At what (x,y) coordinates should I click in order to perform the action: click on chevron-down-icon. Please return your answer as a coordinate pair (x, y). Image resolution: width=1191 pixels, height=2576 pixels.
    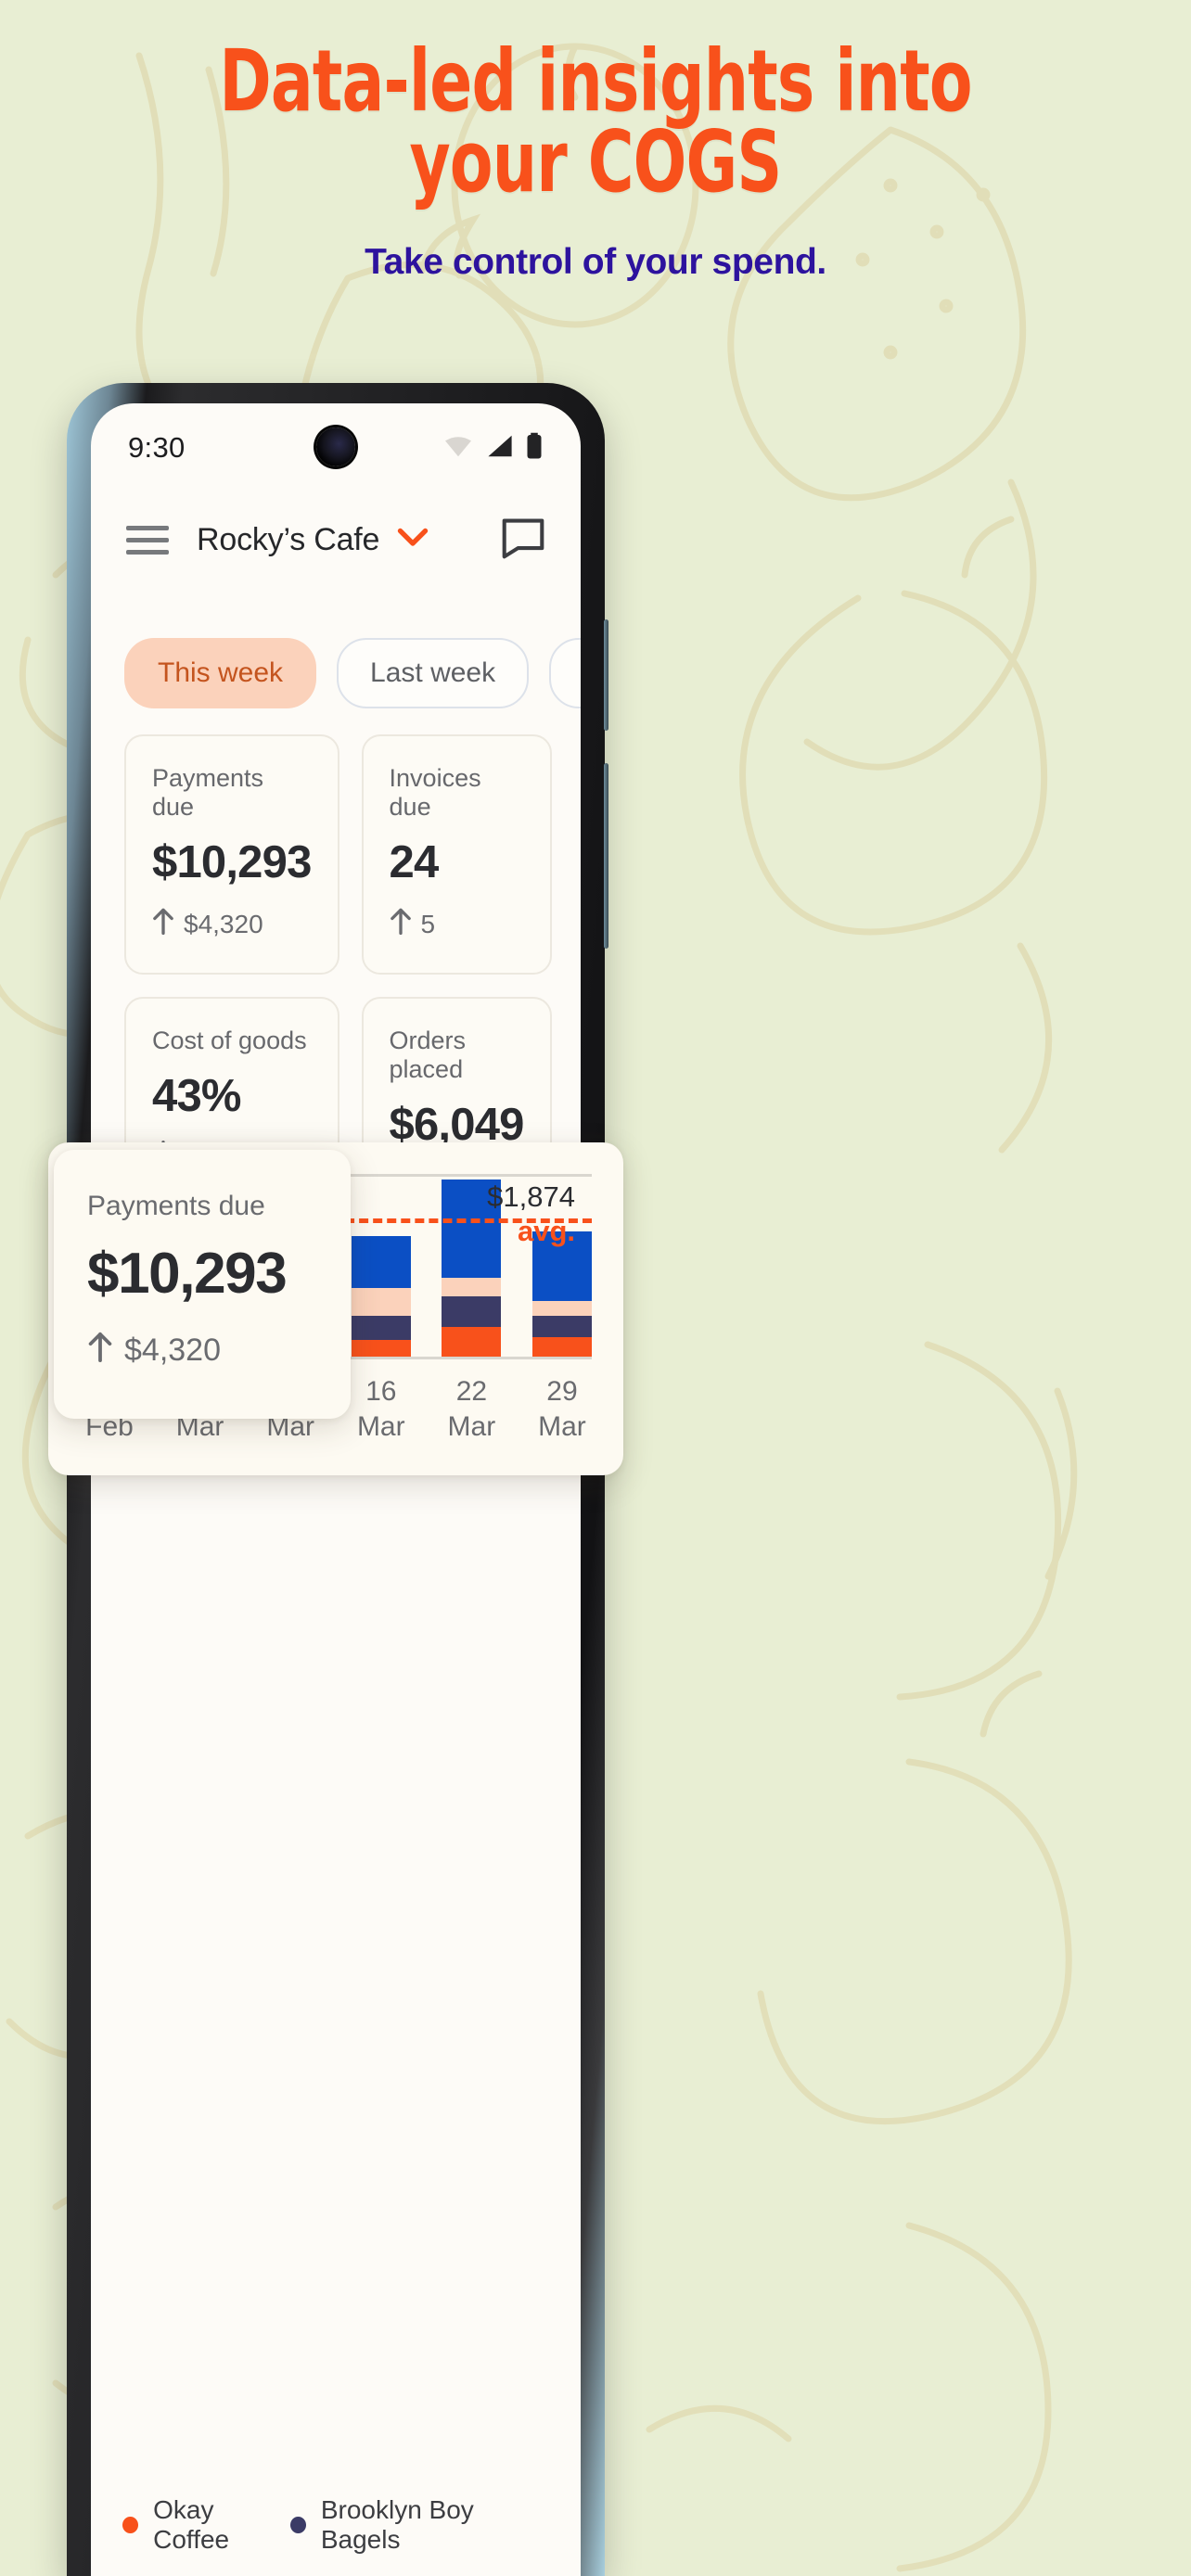
    Looking at the image, I should click on (412, 541).